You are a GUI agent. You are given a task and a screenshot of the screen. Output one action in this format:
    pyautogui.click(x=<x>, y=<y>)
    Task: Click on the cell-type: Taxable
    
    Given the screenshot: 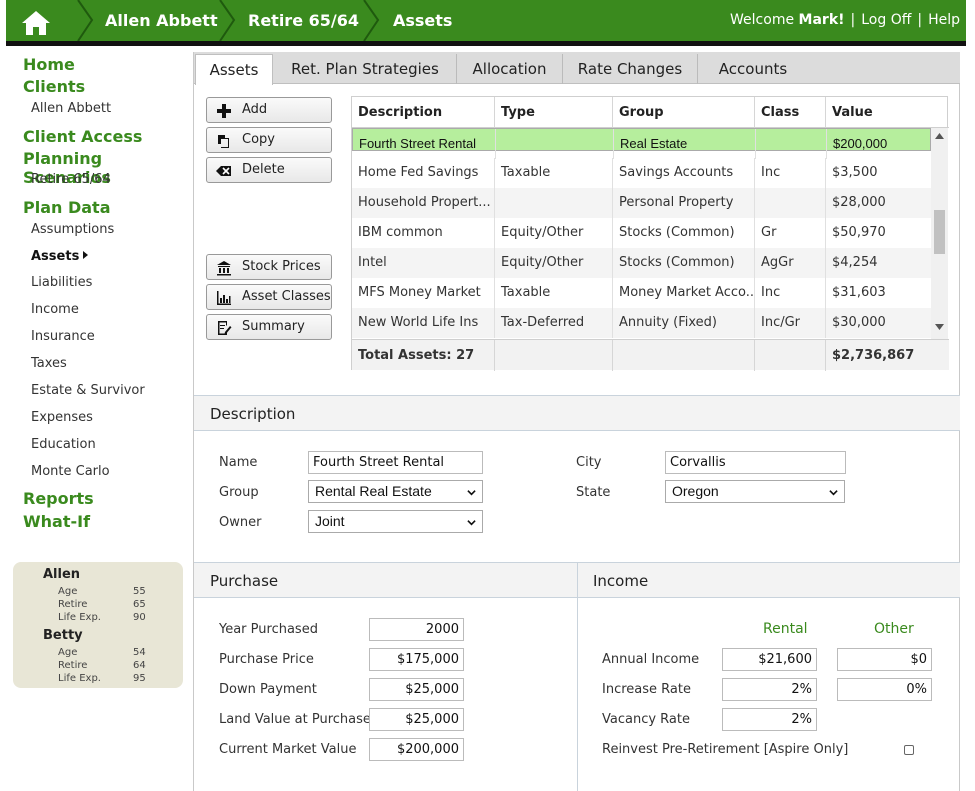 What is the action you would take?
    pyautogui.click(x=554, y=293)
    